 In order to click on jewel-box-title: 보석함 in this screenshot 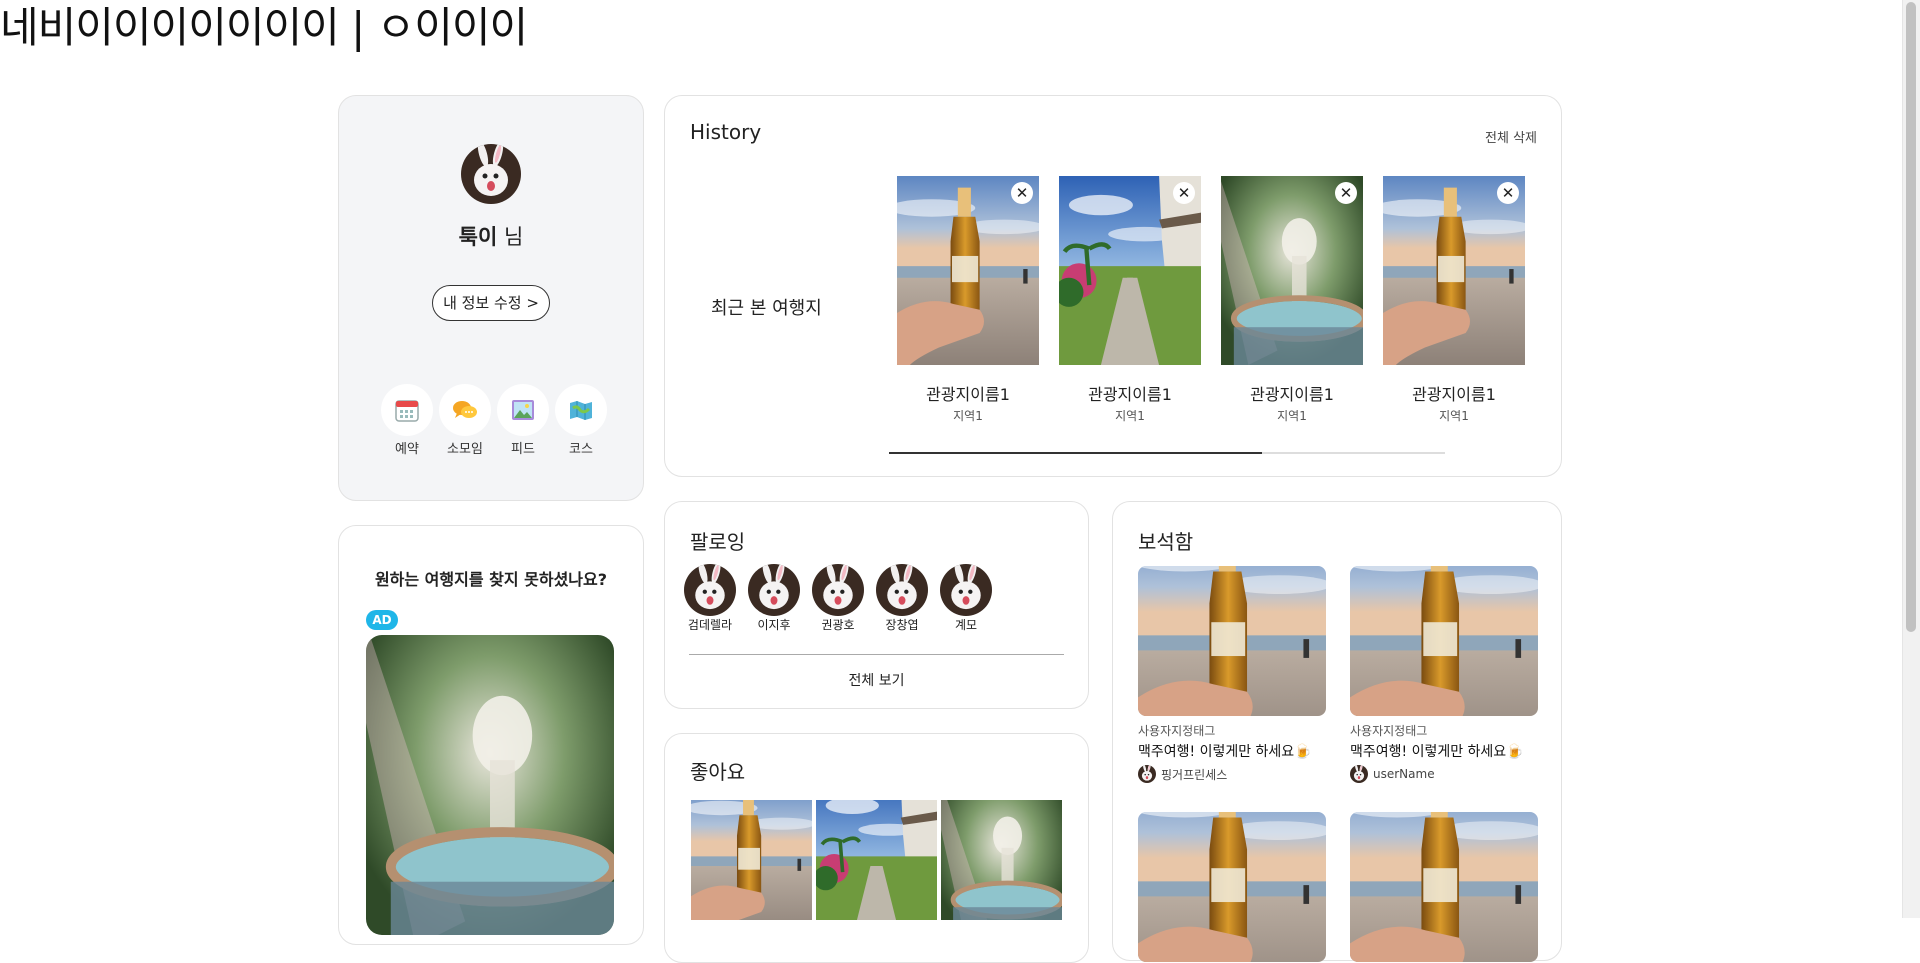, I will do `click(1166, 542)`.